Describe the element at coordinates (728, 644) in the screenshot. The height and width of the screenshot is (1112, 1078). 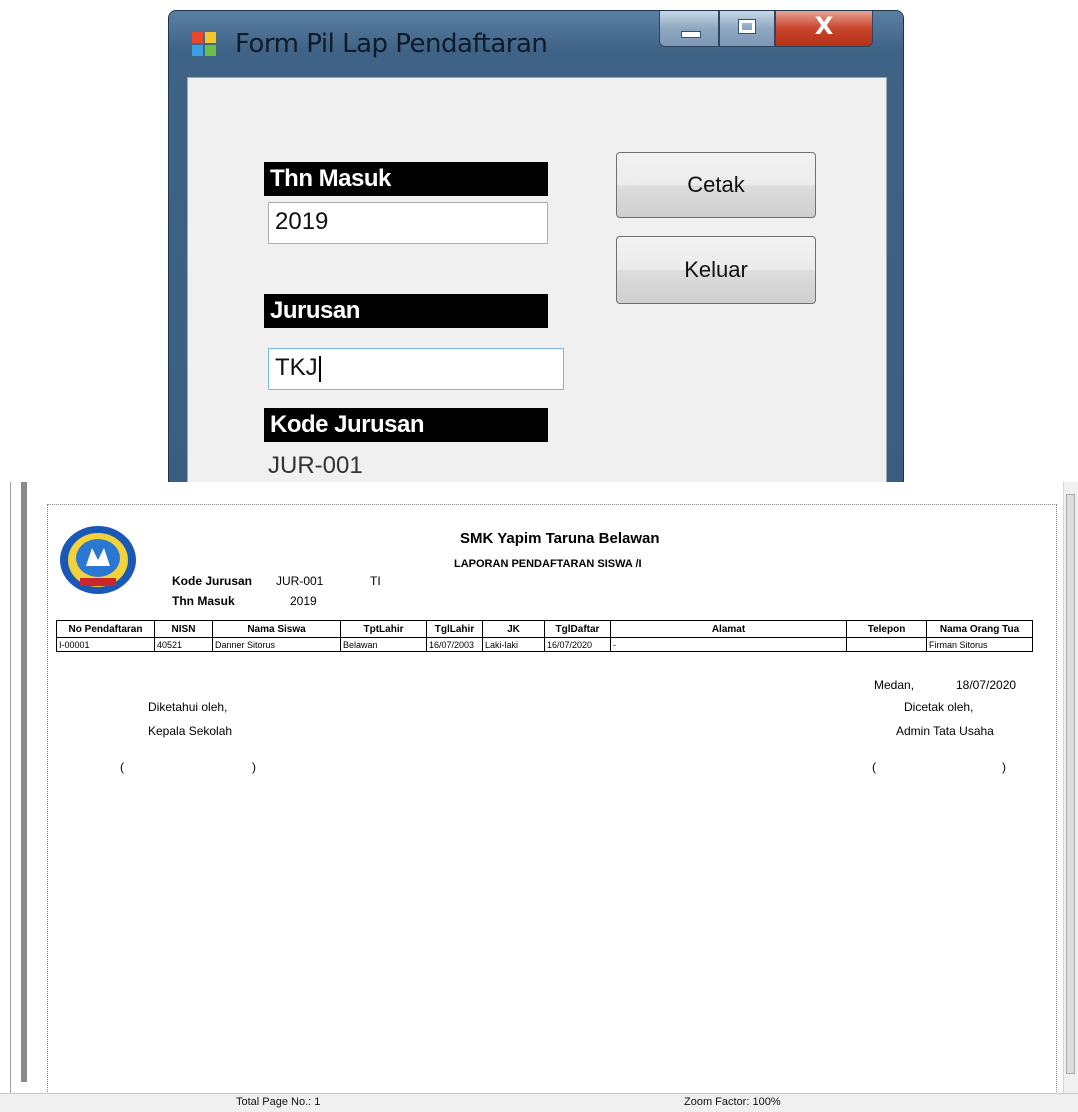
I see `table-cell: -` at that location.